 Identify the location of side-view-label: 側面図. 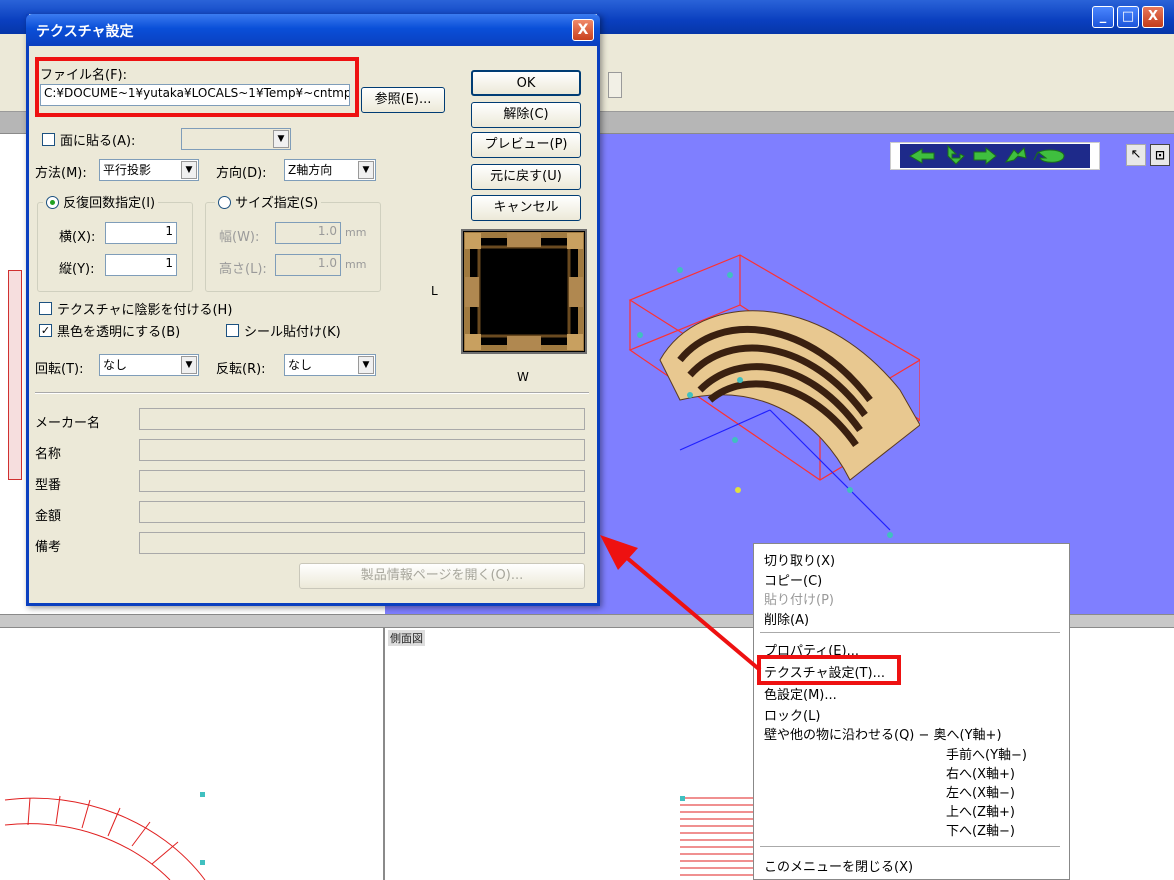
(406, 638).